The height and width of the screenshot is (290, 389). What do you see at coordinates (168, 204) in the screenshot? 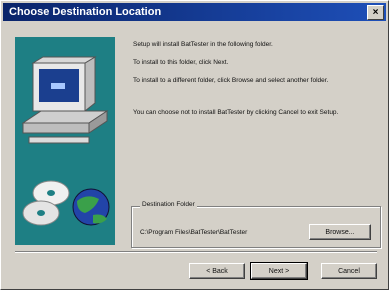
I see `destination-folder-label: Destination Folder` at bounding box center [168, 204].